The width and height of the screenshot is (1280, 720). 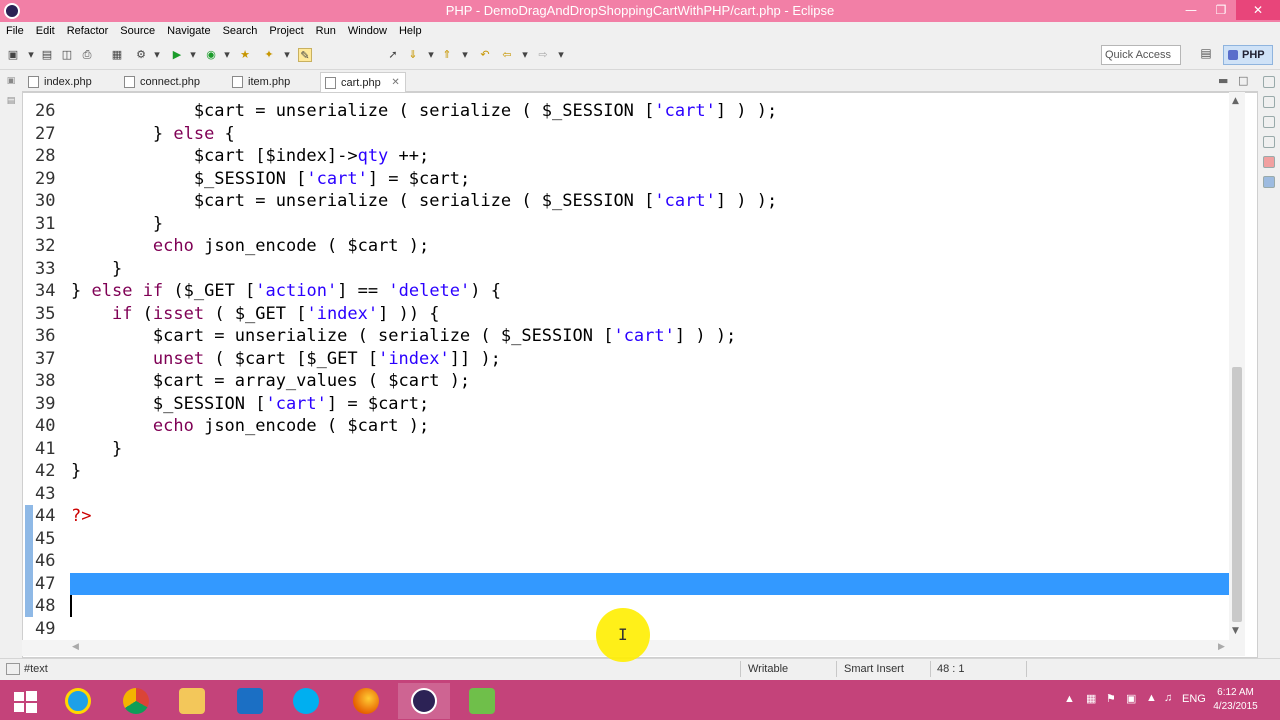 What do you see at coordinates (136, 701) in the screenshot?
I see `chrome-icon` at bounding box center [136, 701].